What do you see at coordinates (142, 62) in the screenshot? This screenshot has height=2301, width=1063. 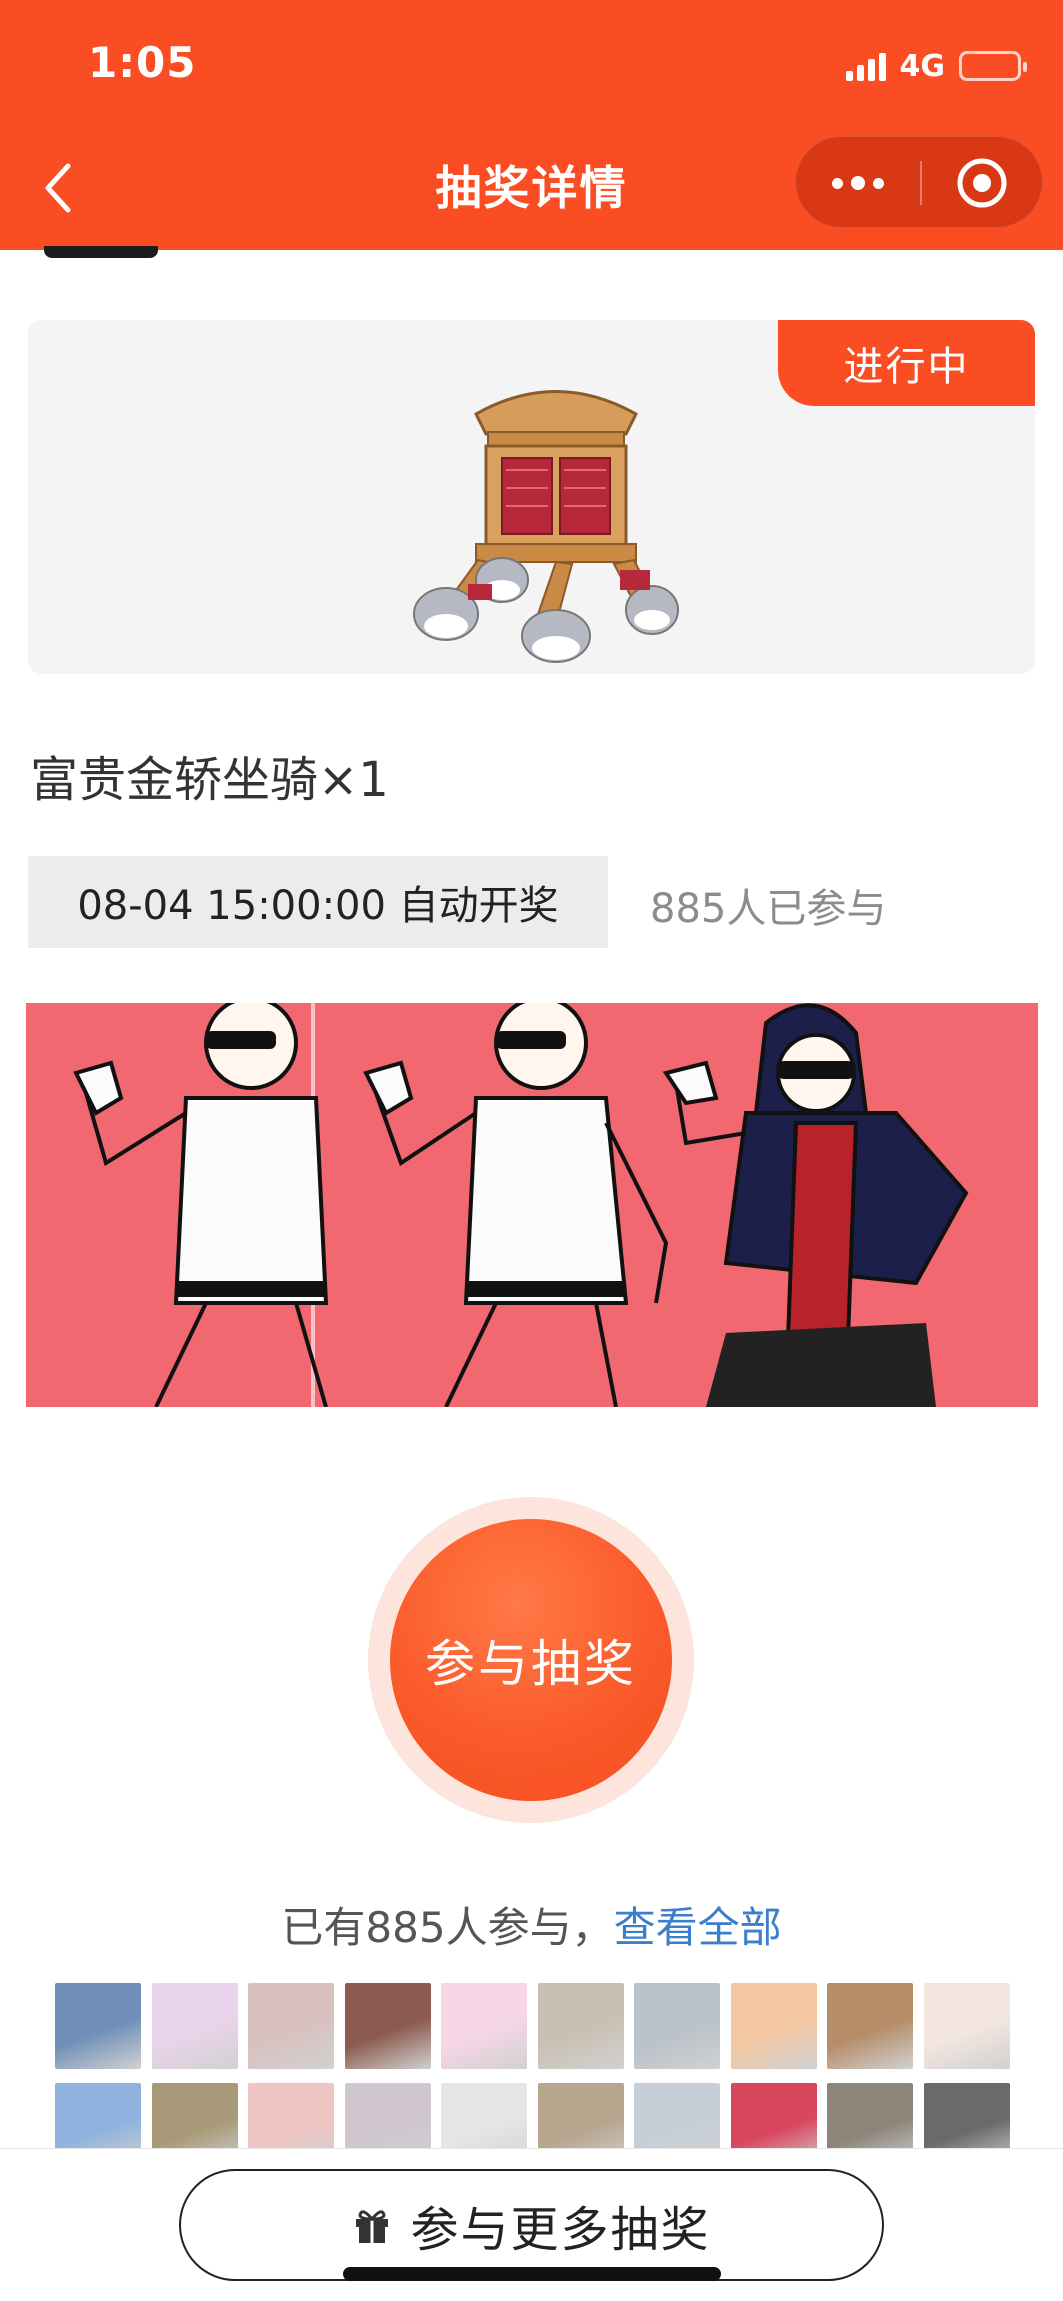 I see `status-time: 1:05` at bounding box center [142, 62].